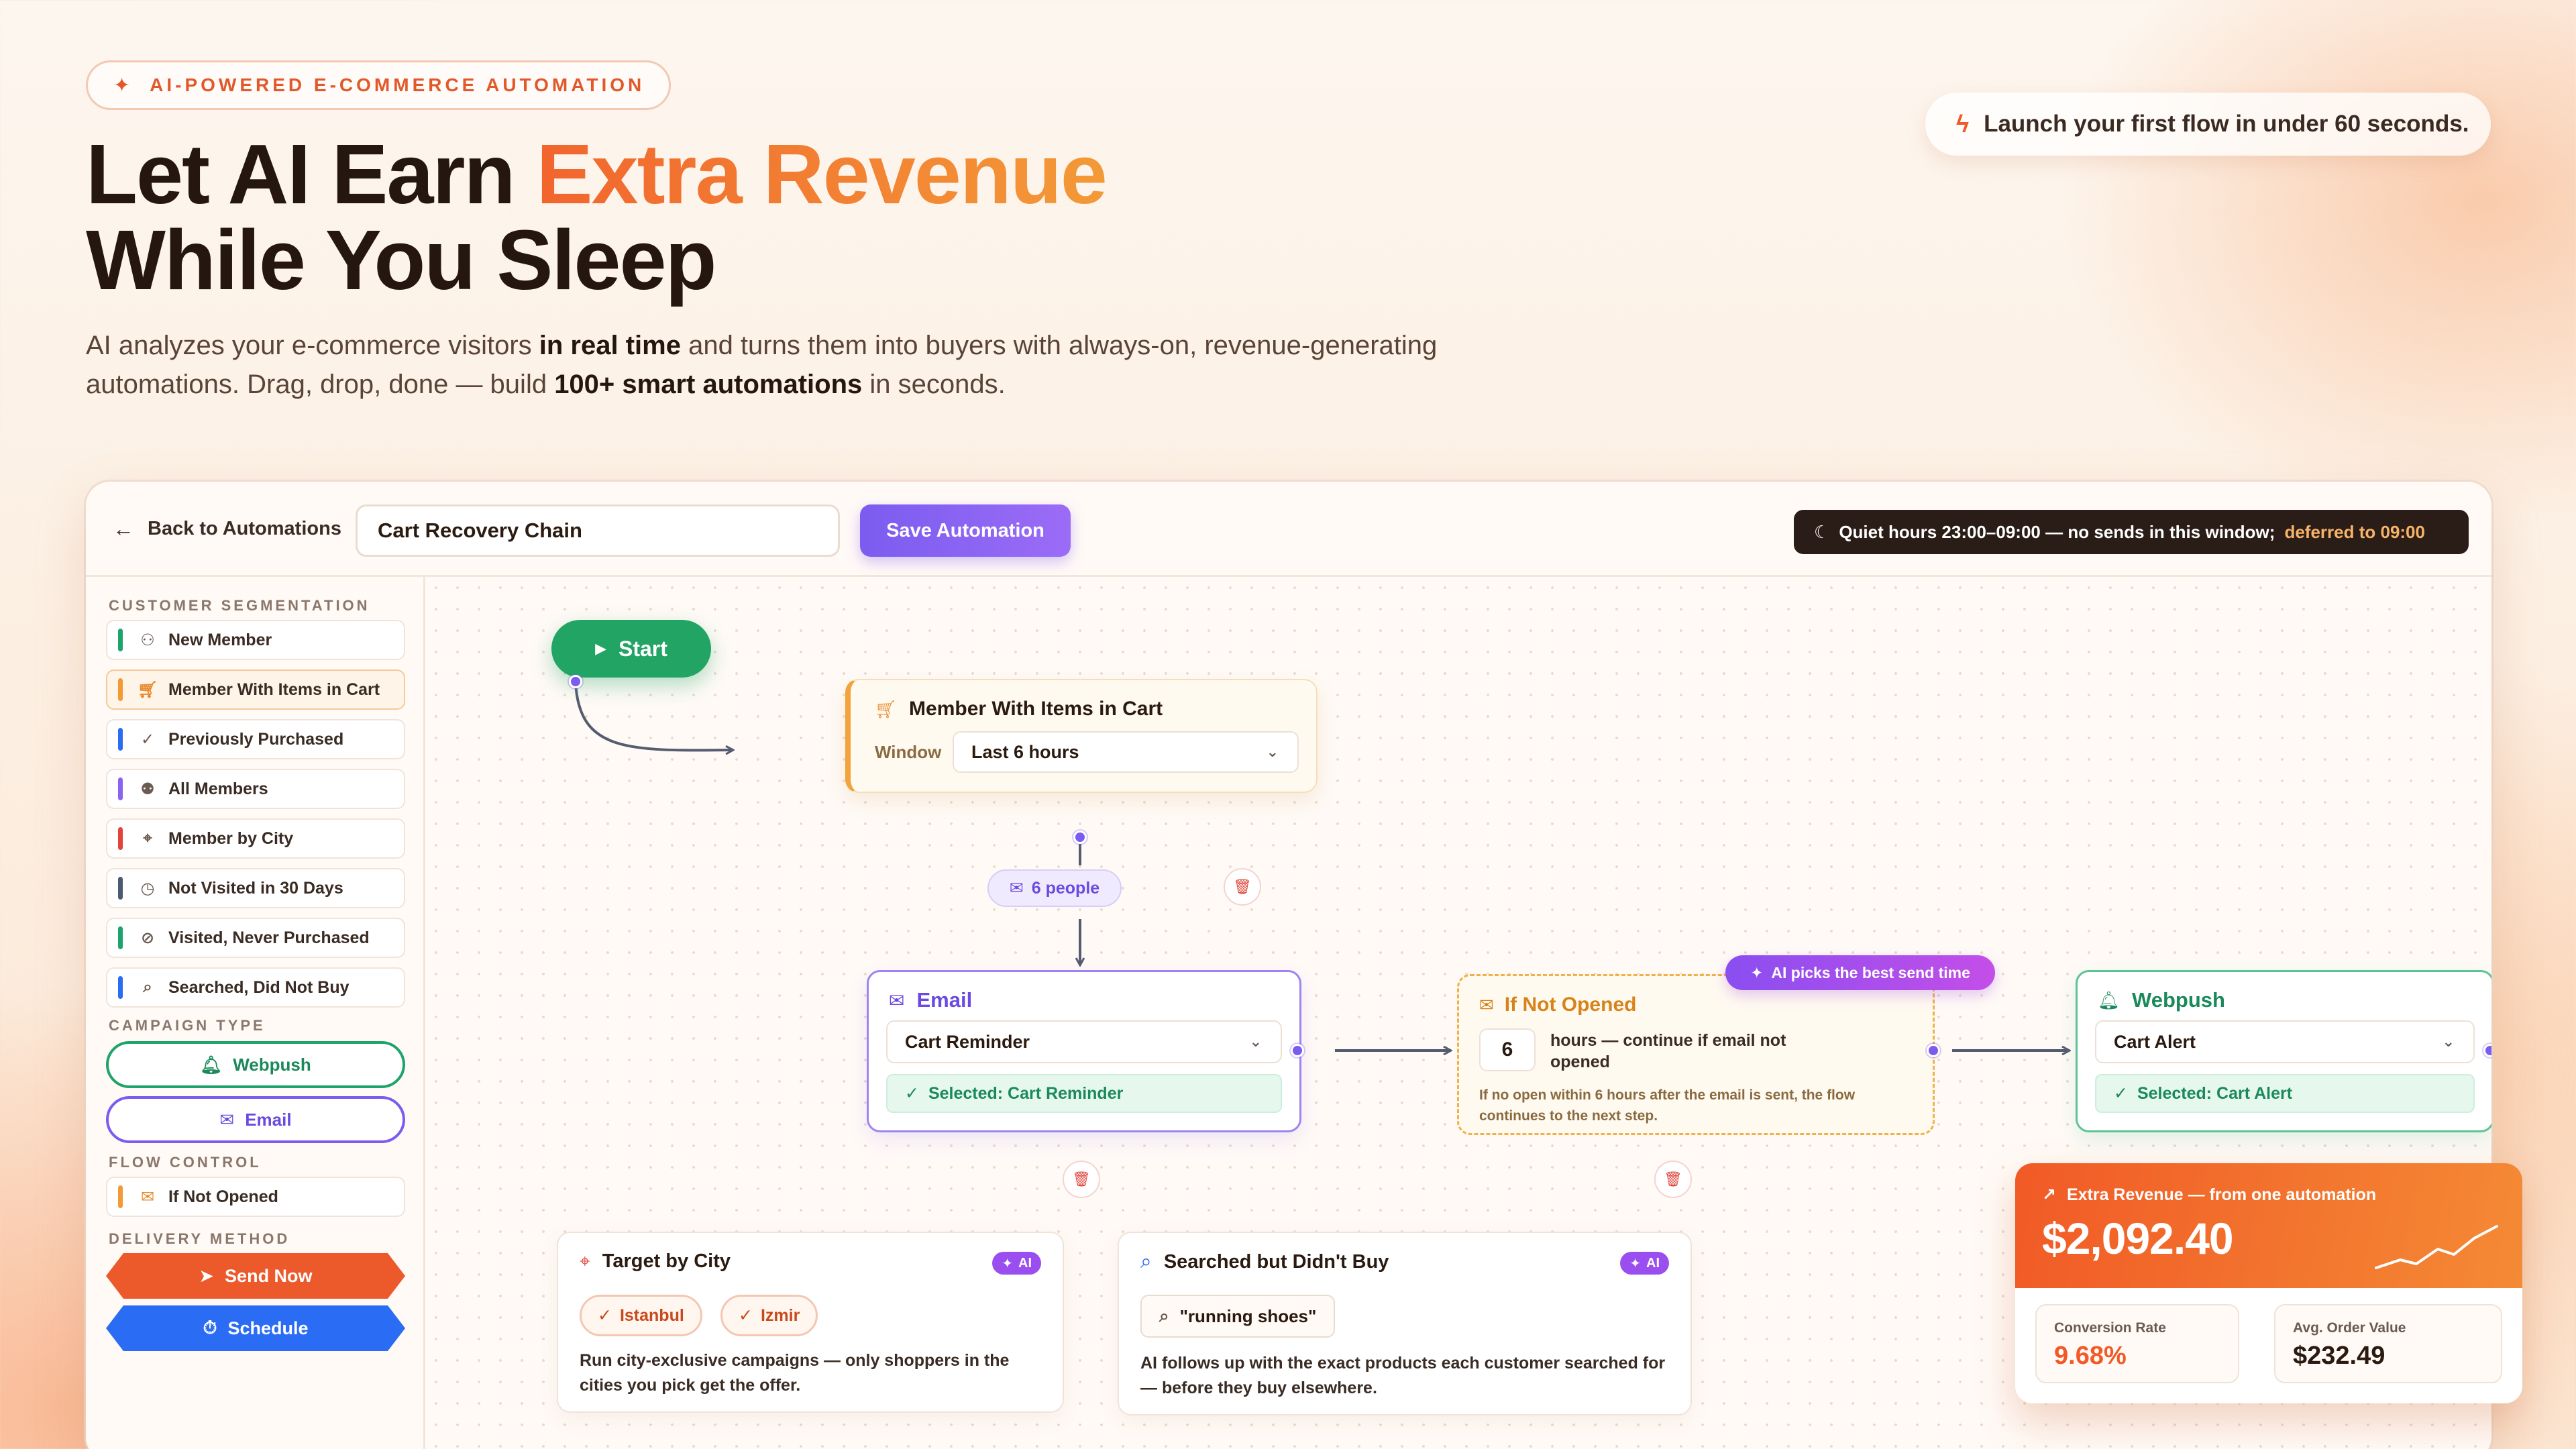 The height and width of the screenshot is (1449, 2576). I want to click on trend-up-icon: ↗, so click(2049, 1194).